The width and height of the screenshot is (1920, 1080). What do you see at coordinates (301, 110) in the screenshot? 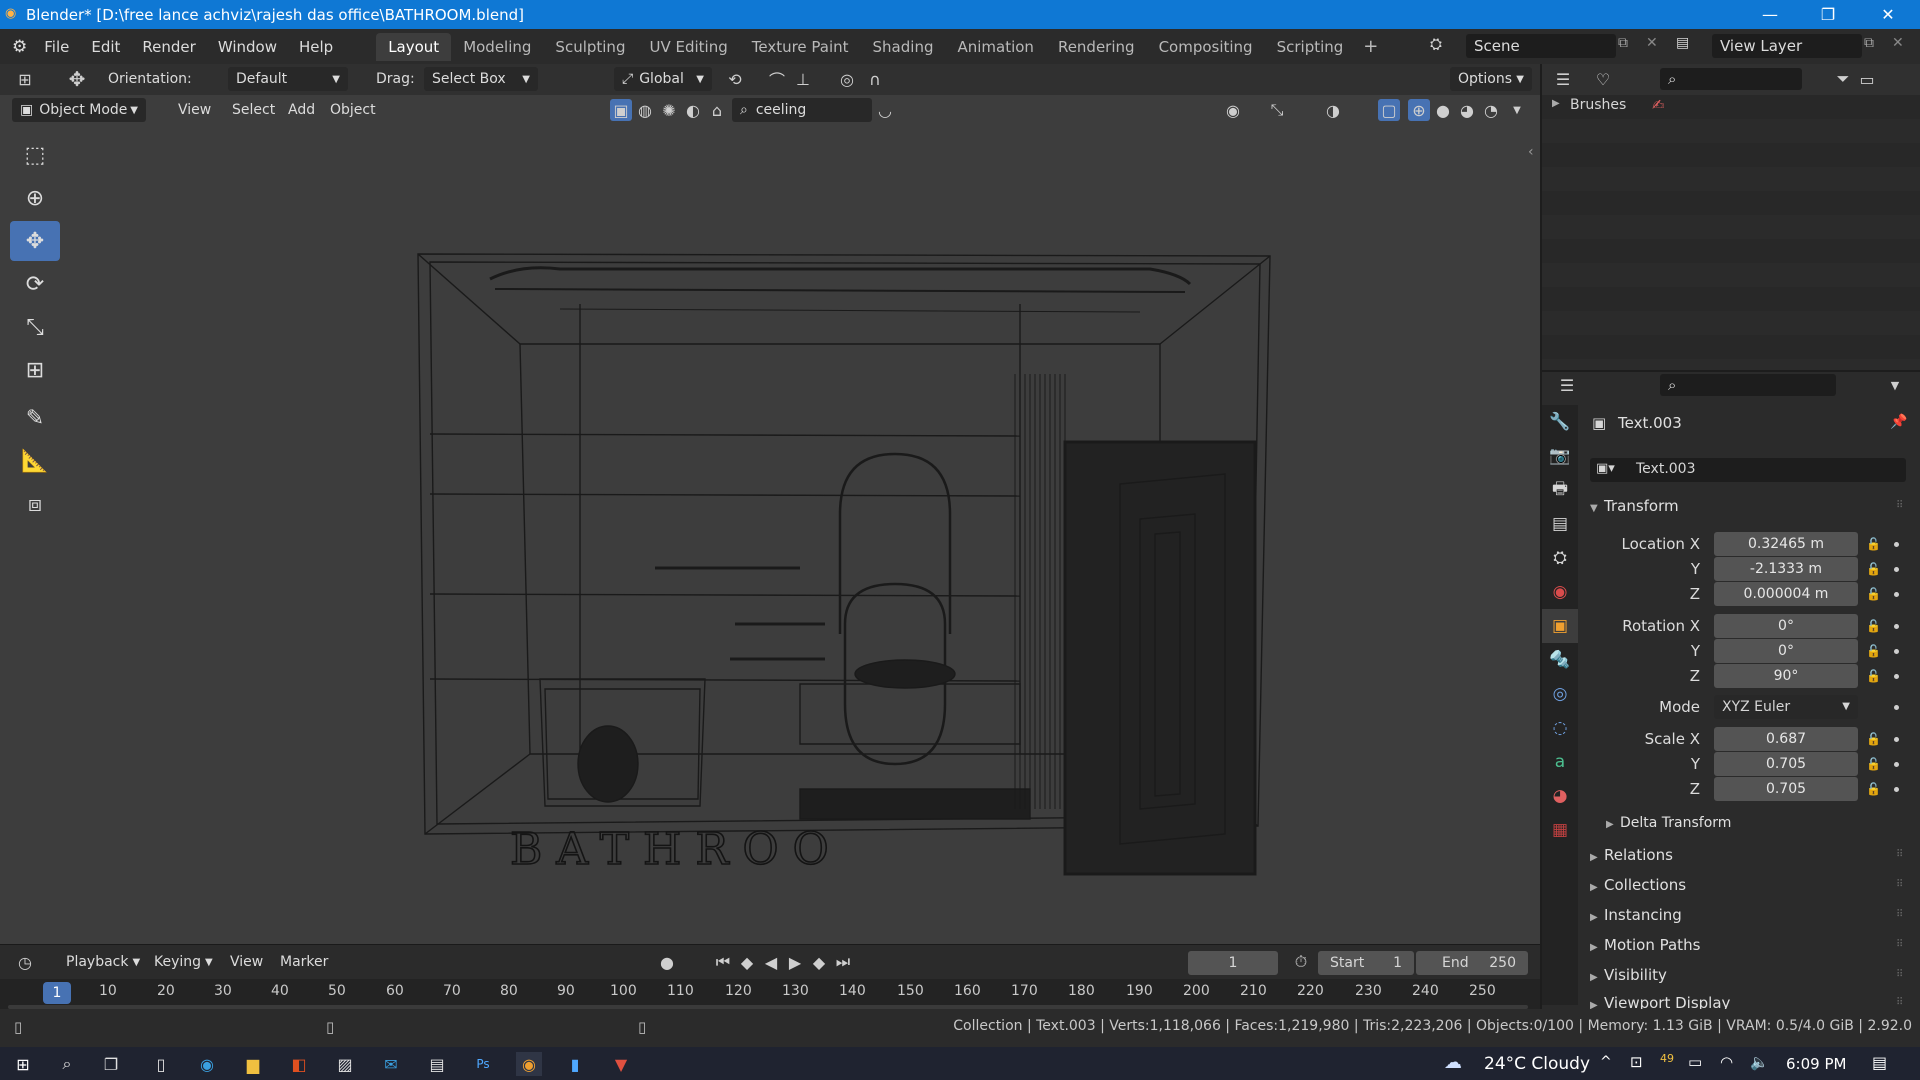
I see `viewport-menu-add: Add` at bounding box center [301, 110].